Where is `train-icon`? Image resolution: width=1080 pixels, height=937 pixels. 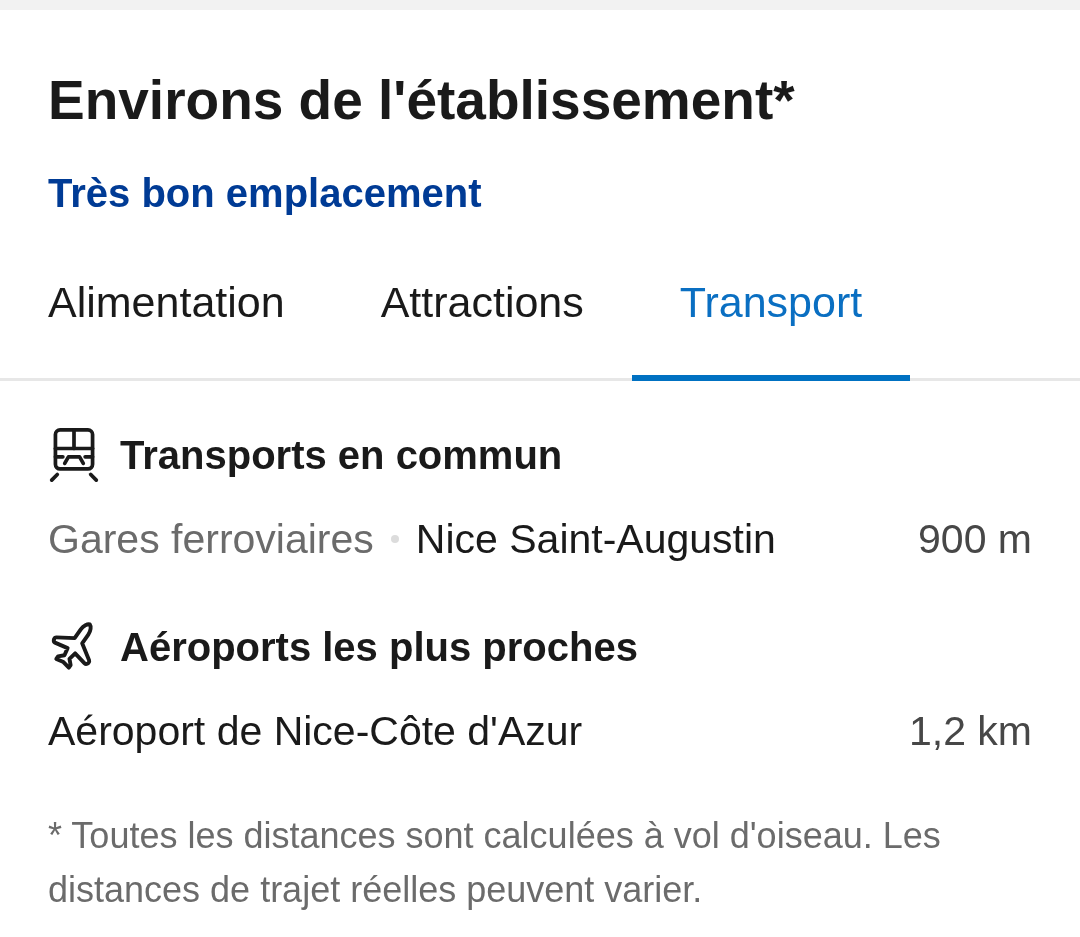 train-icon is located at coordinates (74, 455).